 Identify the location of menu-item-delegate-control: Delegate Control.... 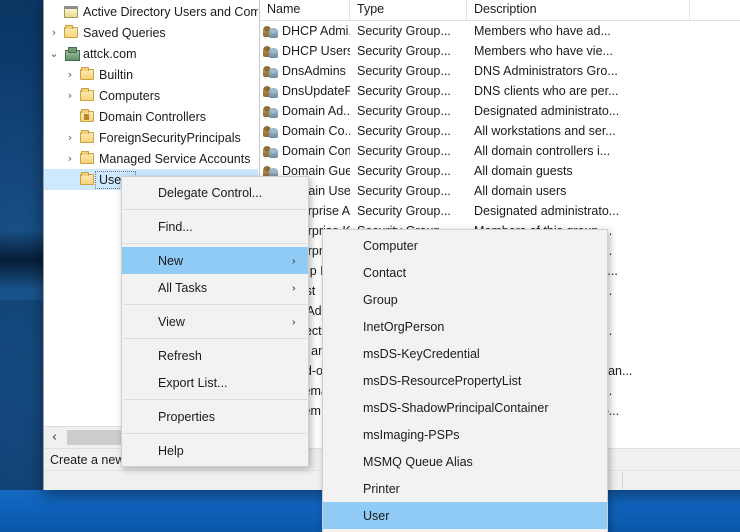
(215, 192).